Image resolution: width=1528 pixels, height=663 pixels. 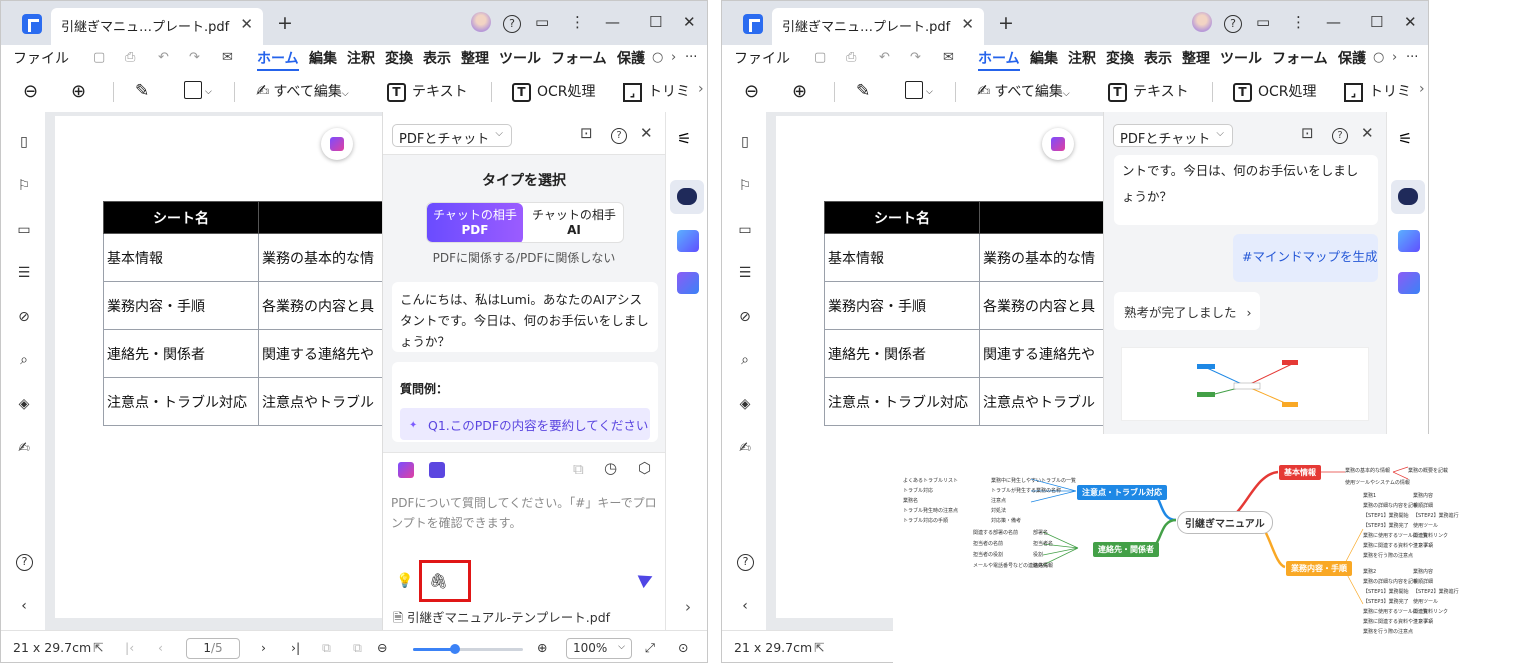 What do you see at coordinates (1367, 133) in the screenshot?
I see `close-panel-icon: ✕` at bounding box center [1367, 133].